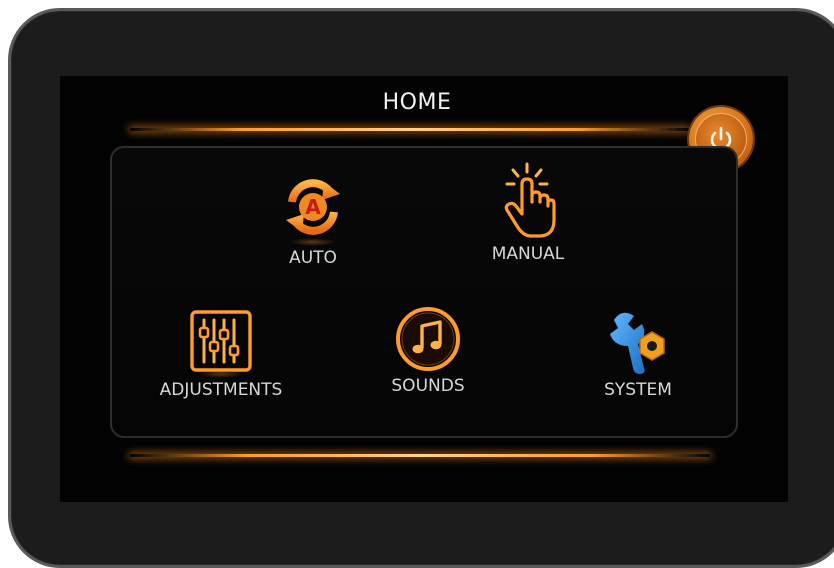 This screenshot has width=834, height=568. I want to click on tile-system-label: SYSTEM, so click(638, 390).